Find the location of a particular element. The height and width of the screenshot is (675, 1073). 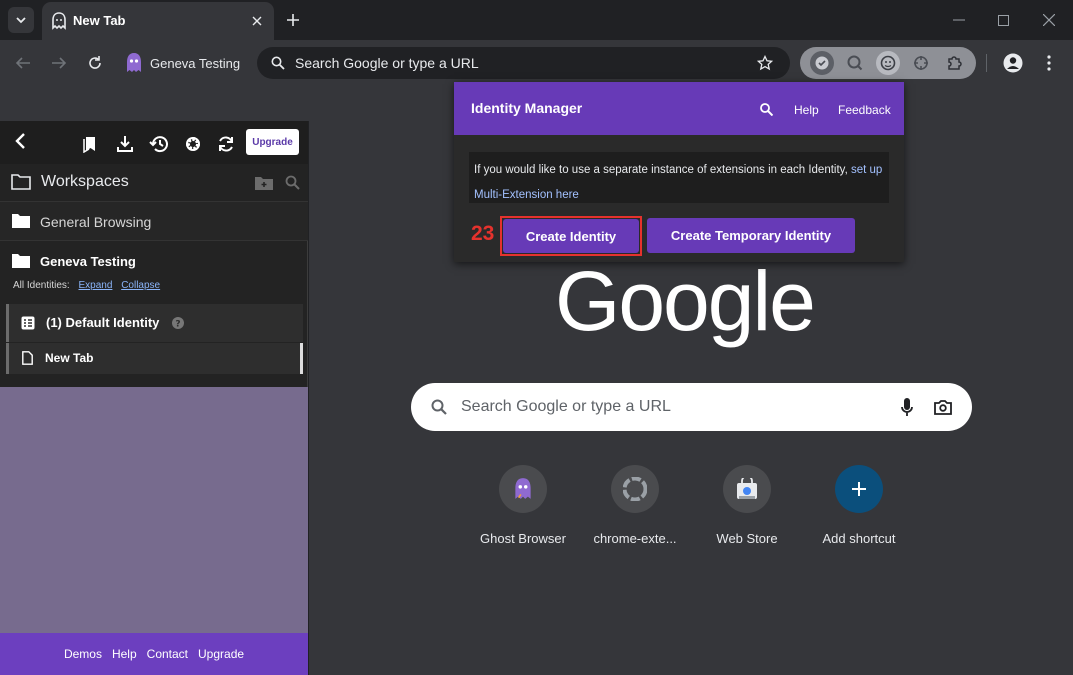

star-icon is located at coordinates (765, 63).